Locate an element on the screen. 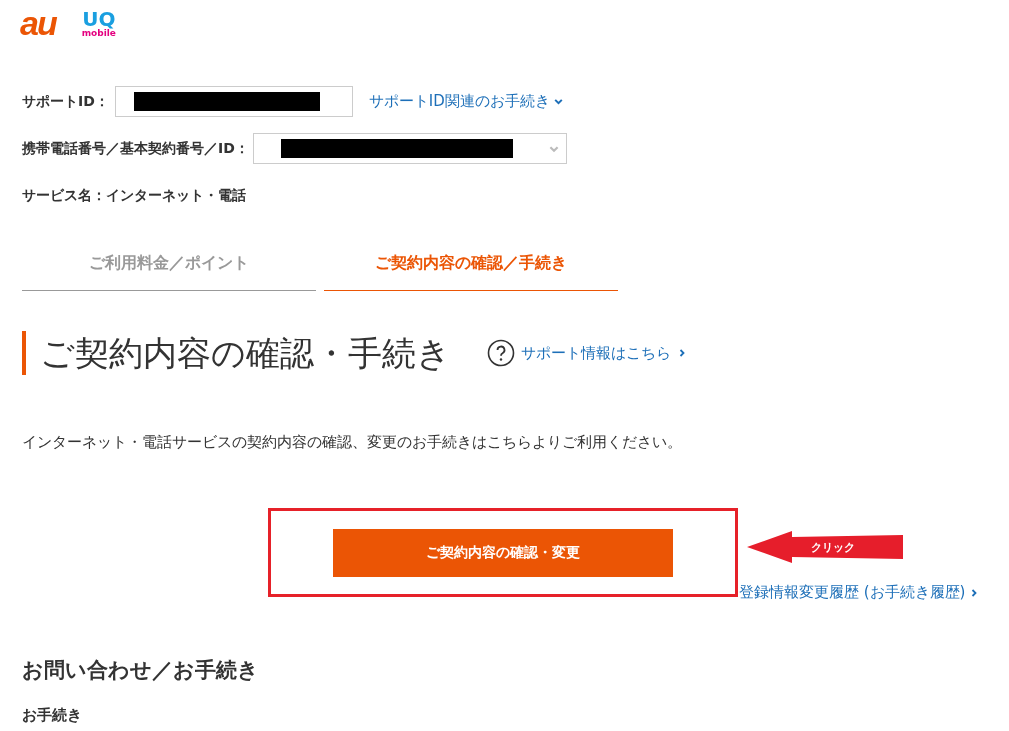 The width and height of the screenshot is (1009, 731). chevron-right-icon is located at coordinates (682, 353).